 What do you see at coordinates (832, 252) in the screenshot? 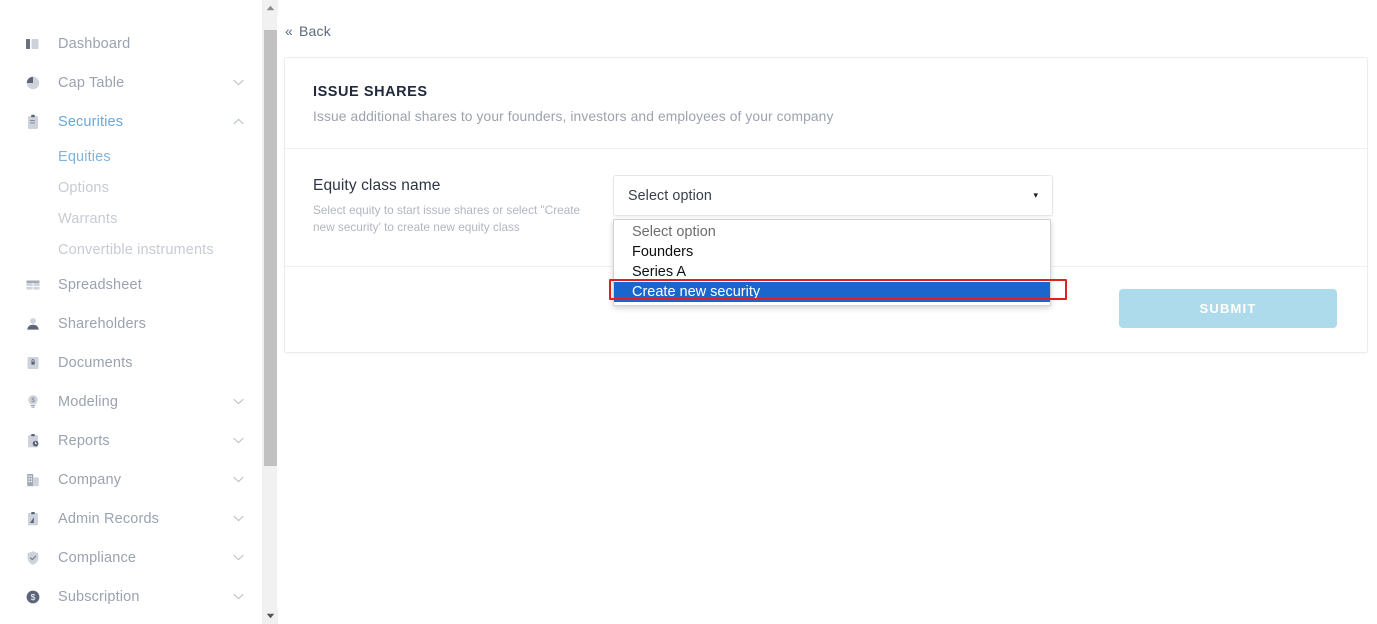
I see `dropdown-option-founders: Founders` at bounding box center [832, 252].